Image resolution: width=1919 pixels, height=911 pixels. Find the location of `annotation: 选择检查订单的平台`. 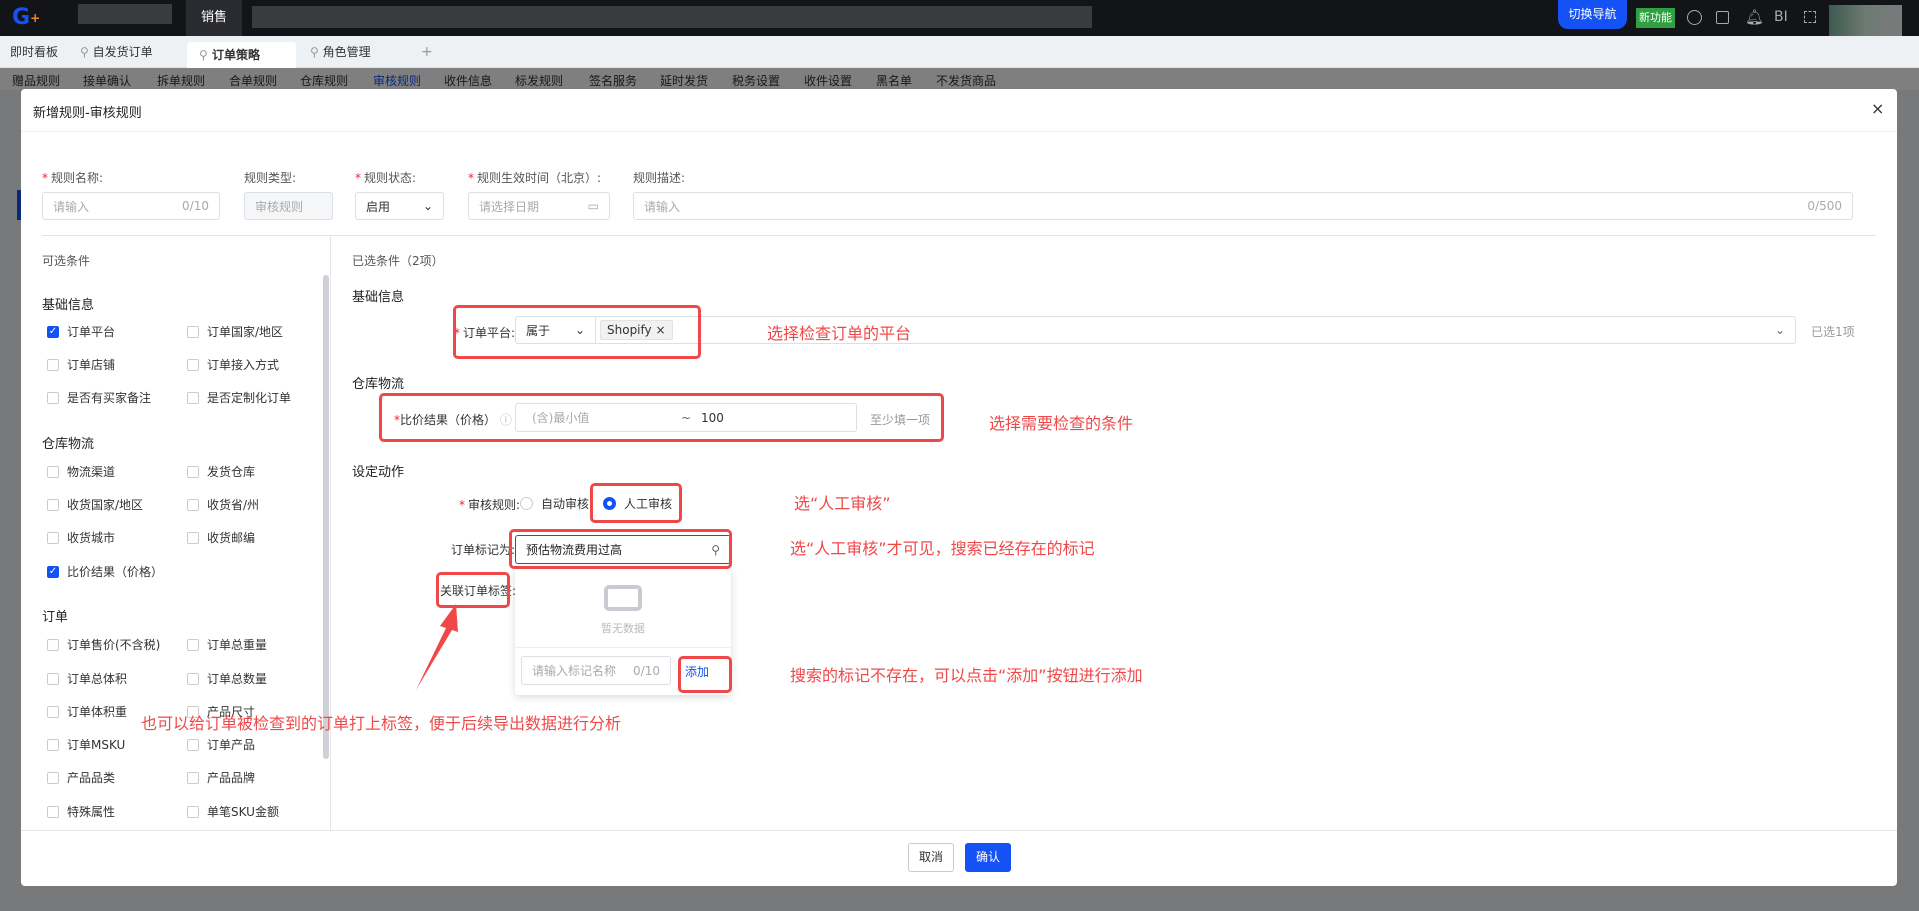

annotation: 选择检查订单的平台 is located at coordinates (839, 333).